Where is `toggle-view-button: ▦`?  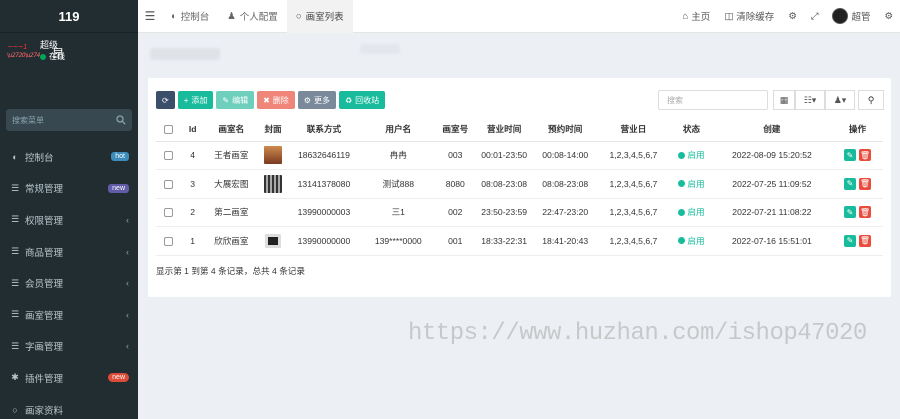 toggle-view-button: ▦ is located at coordinates (784, 100).